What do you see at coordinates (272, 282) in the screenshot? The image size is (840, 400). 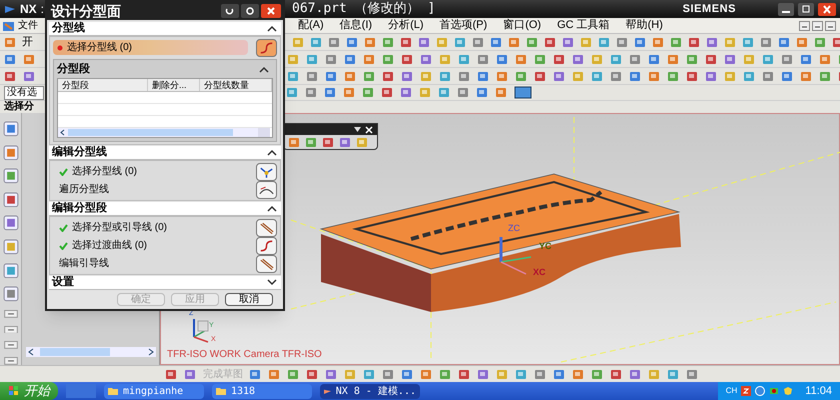 I see `expand-icon` at bounding box center [272, 282].